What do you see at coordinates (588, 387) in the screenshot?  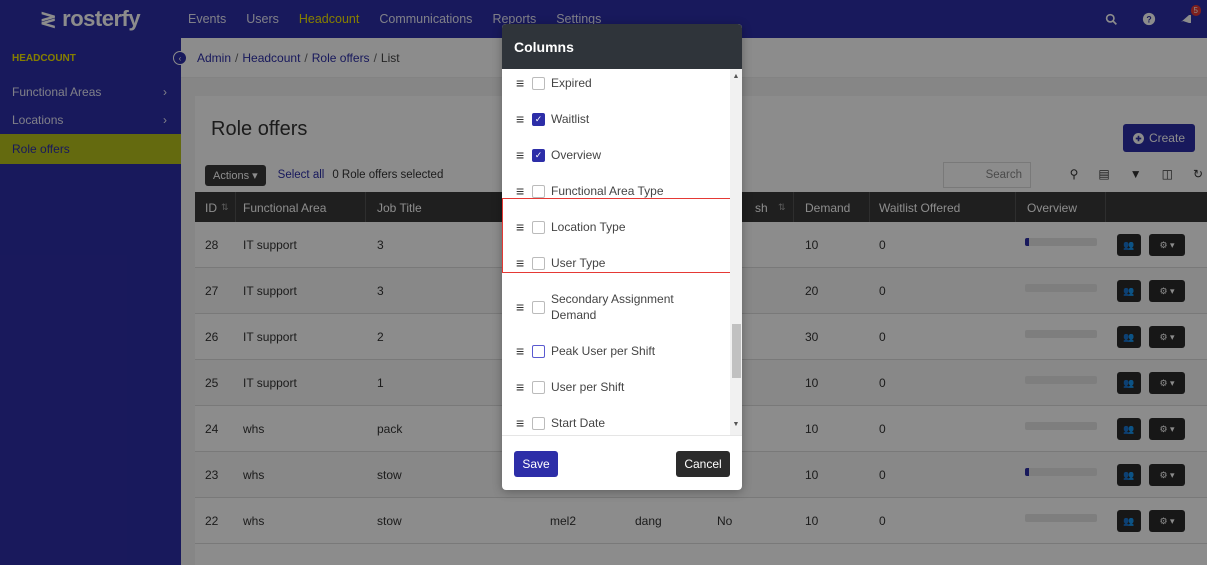 I see `column-label: User per Shift` at bounding box center [588, 387].